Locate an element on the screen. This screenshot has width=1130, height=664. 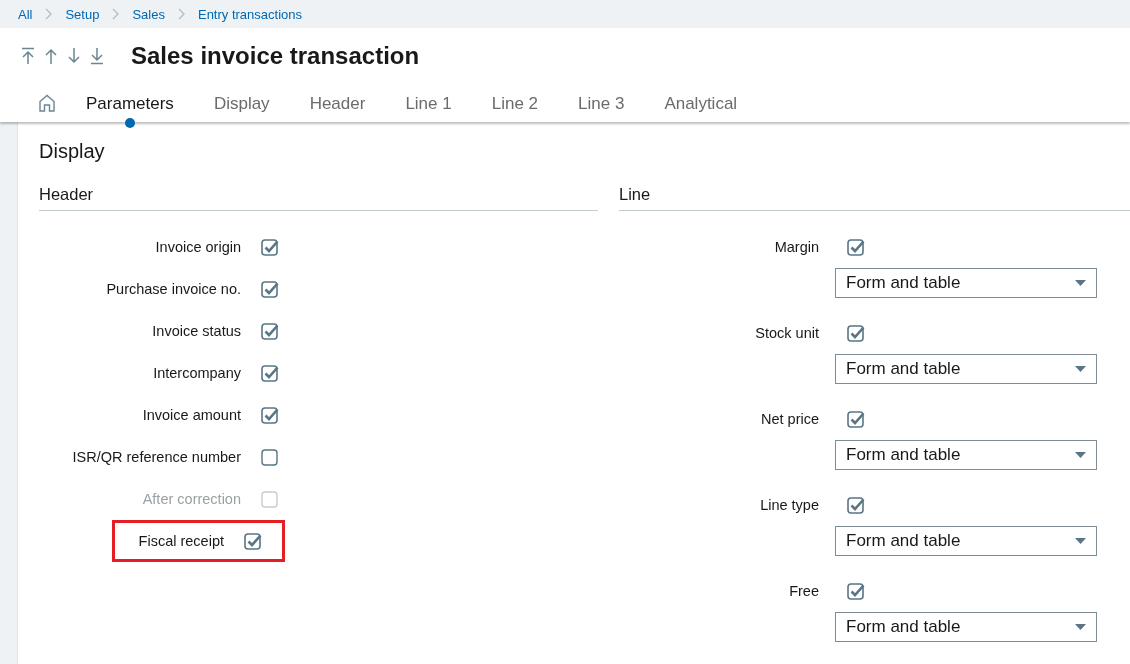
field-label: Invoice origin is located at coordinates (198, 247).